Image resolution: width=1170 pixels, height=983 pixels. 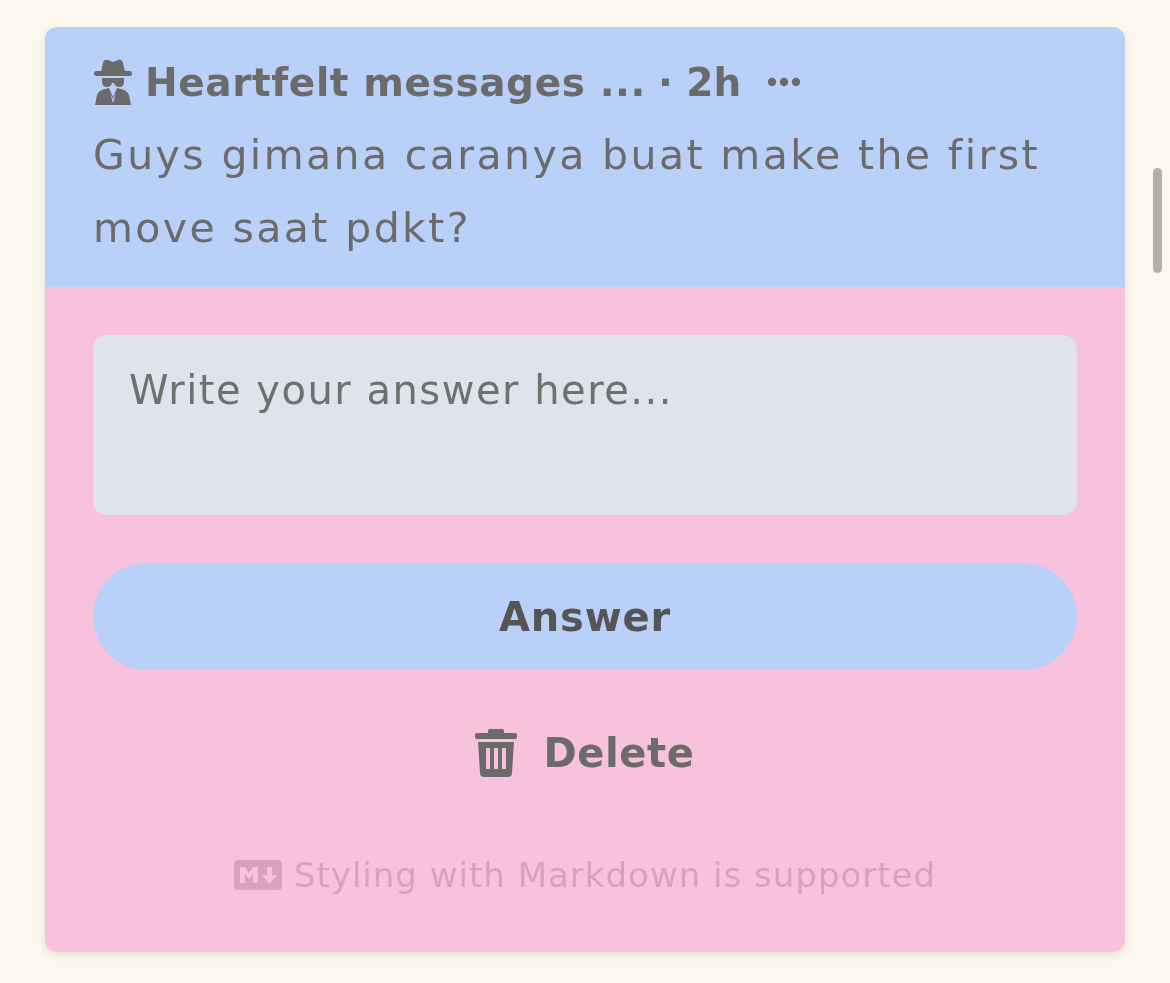 I want to click on question-text: Guys gimana caranya buat make the first move saat pdkt?, so click(x=567, y=192).